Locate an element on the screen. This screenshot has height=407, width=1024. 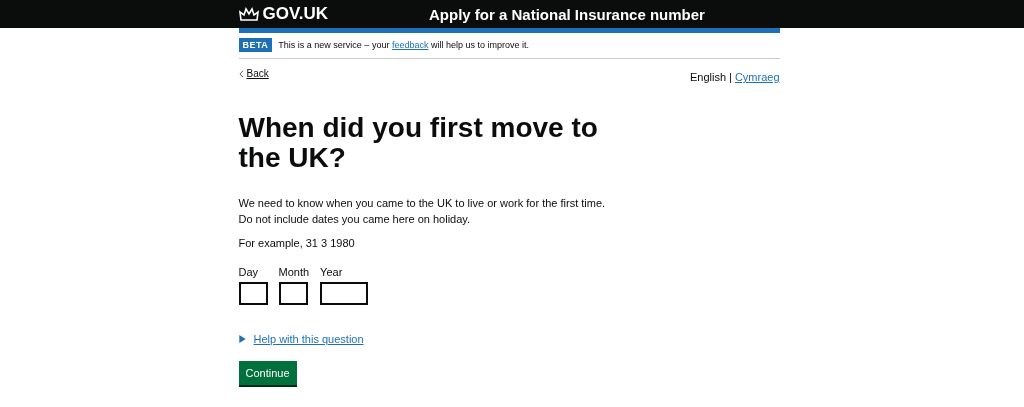
help-toggle: Help with this question is located at coordinates (301, 339).